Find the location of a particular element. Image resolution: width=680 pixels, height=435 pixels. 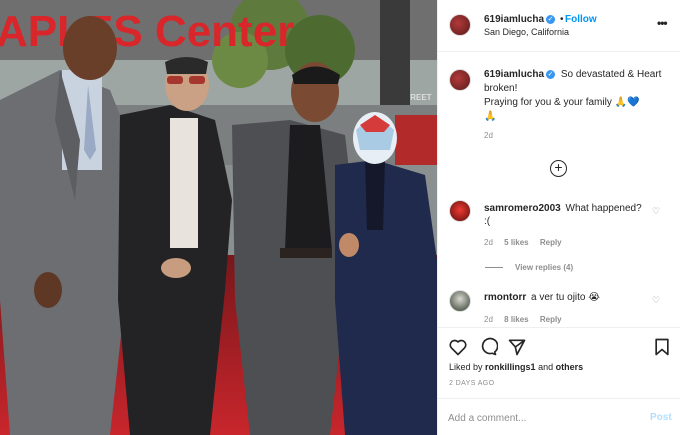

liked-by-user: ronkillings1 is located at coordinates (510, 367).